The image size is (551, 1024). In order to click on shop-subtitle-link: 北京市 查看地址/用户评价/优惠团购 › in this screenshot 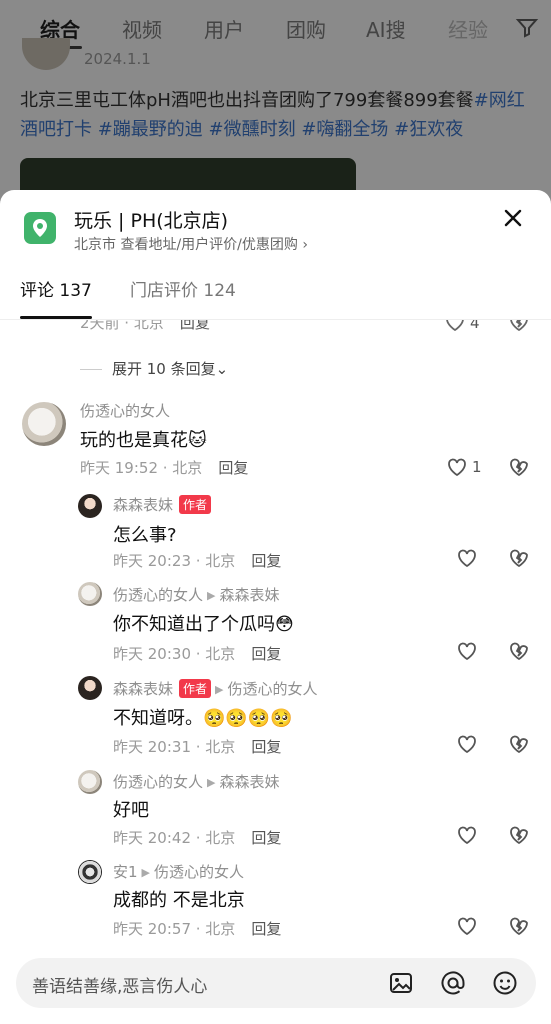, I will do `click(191, 244)`.